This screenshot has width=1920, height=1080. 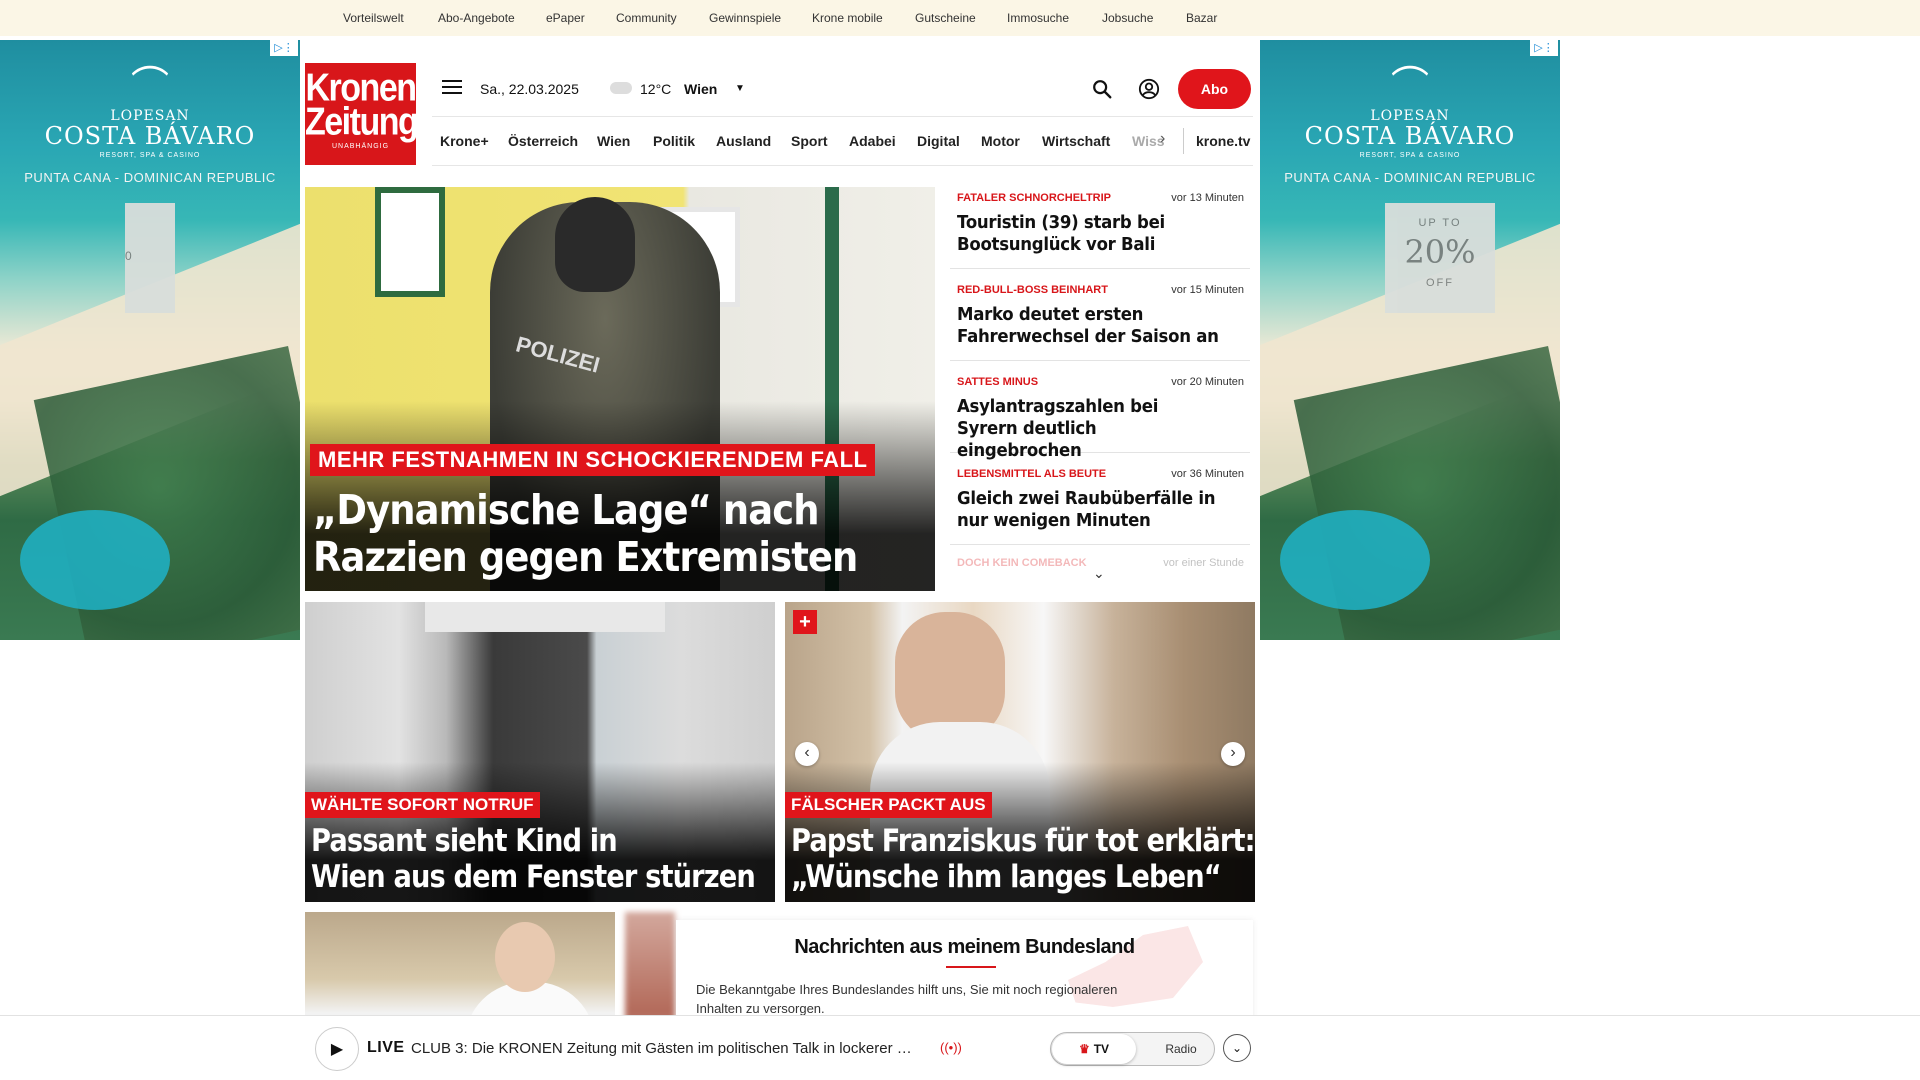 What do you see at coordinates (525, 957) in the screenshot?
I see `article-image-head` at bounding box center [525, 957].